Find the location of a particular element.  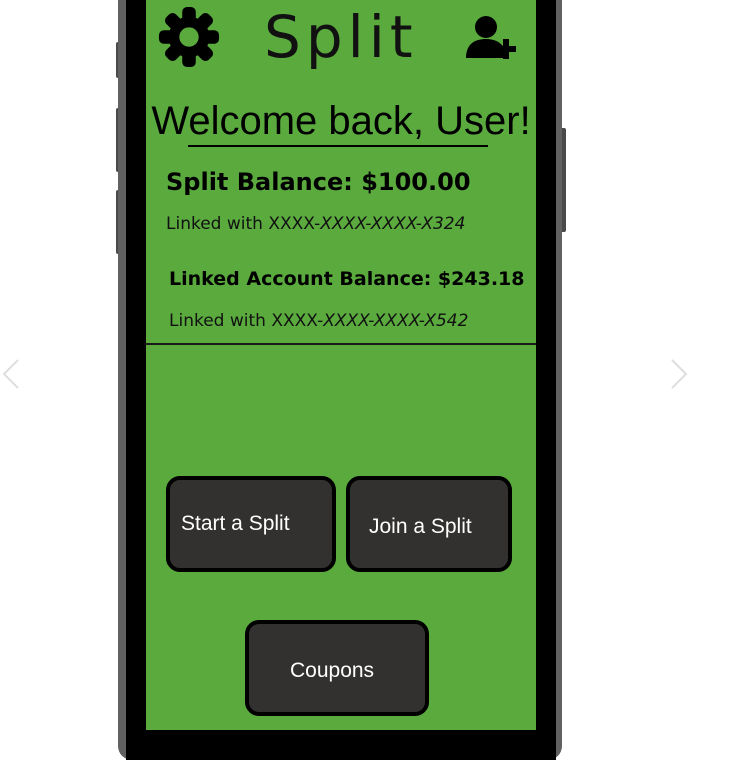

linked-masked-number: XXXX-XXXX-X542 is located at coordinates (396, 321).